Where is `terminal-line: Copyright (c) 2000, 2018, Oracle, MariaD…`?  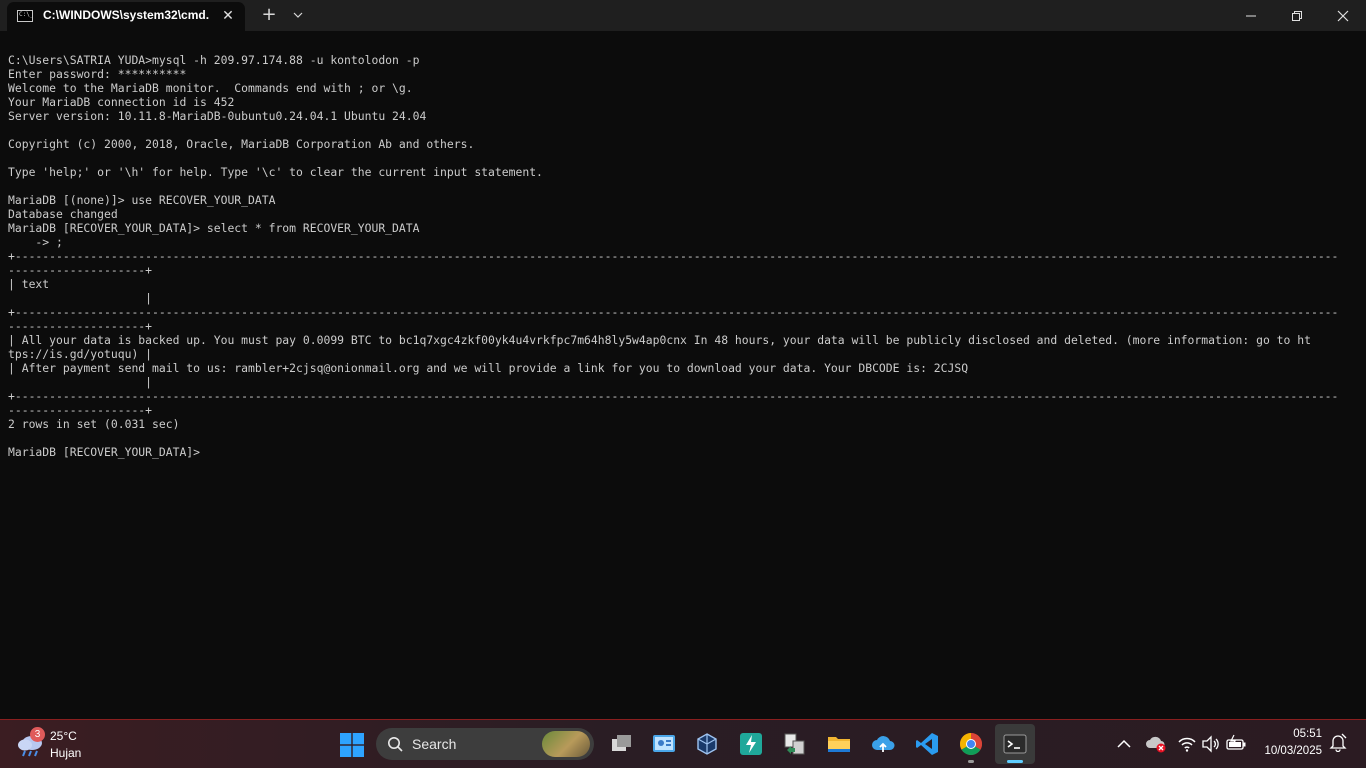 terminal-line: Copyright (c) 2000, 2018, Oracle, MariaD… is located at coordinates (241, 144).